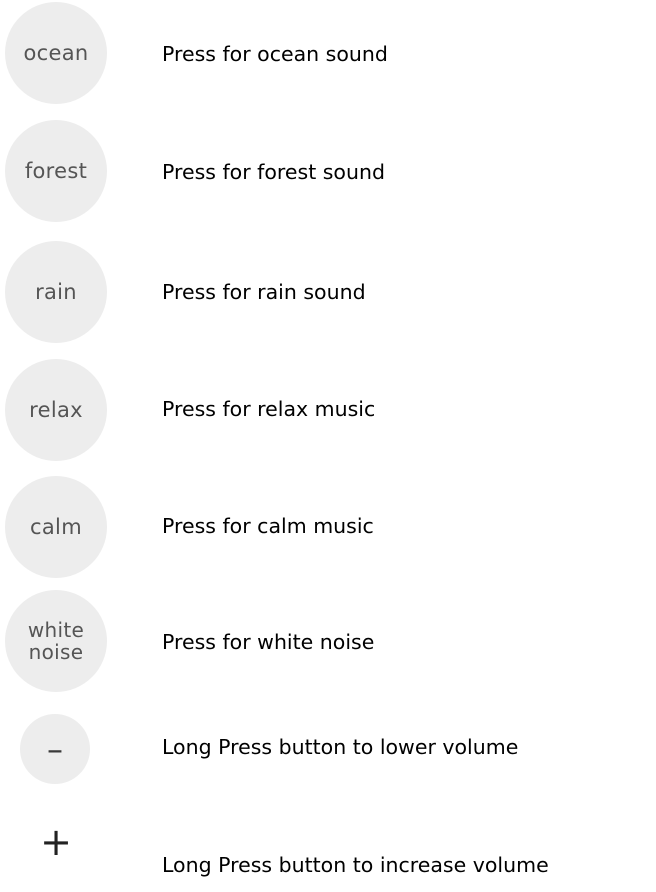  I want to click on volume-down-description: Long Press button to lower volume, so click(340, 747).